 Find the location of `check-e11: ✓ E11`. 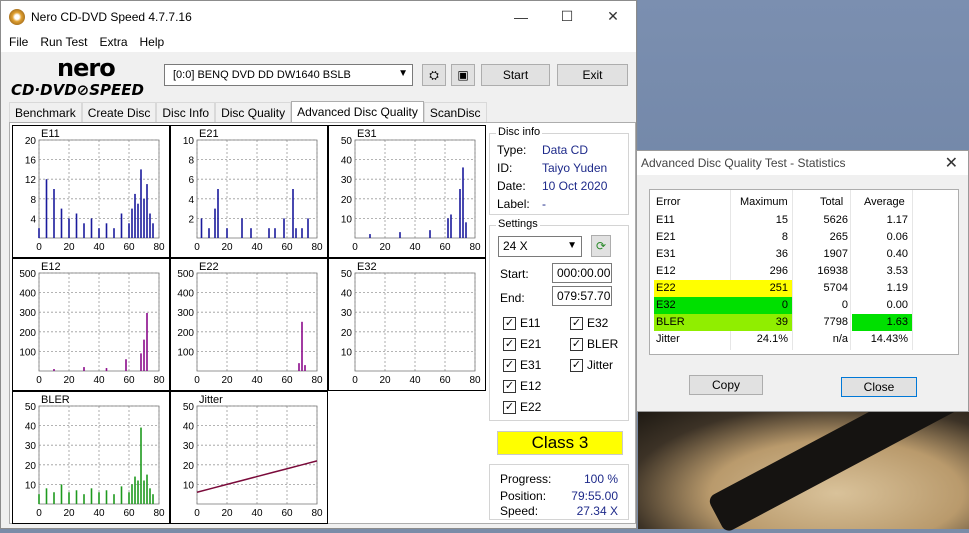

check-e11: ✓ E11 is located at coordinates (521, 323).